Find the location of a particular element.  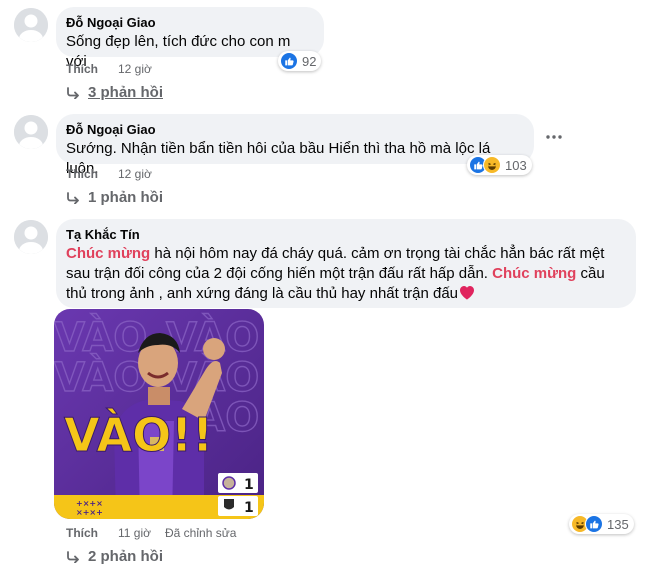

view-replies-button: 2 phản hồi is located at coordinates (114, 556).